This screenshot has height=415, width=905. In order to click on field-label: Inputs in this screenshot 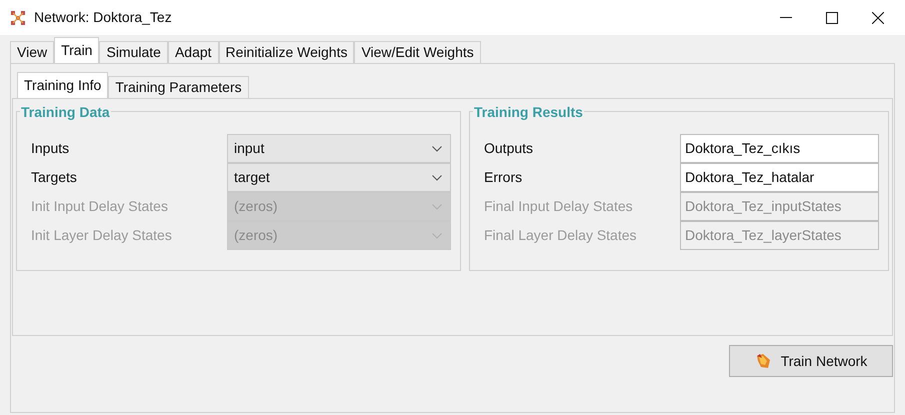, I will do `click(50, 148)`.